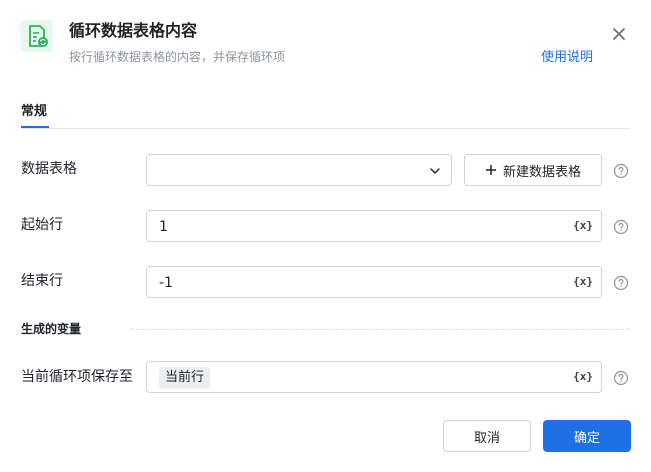 The image size is (651, 472). I want to click on end-row-input: -1 {x}, so click(374, 282).